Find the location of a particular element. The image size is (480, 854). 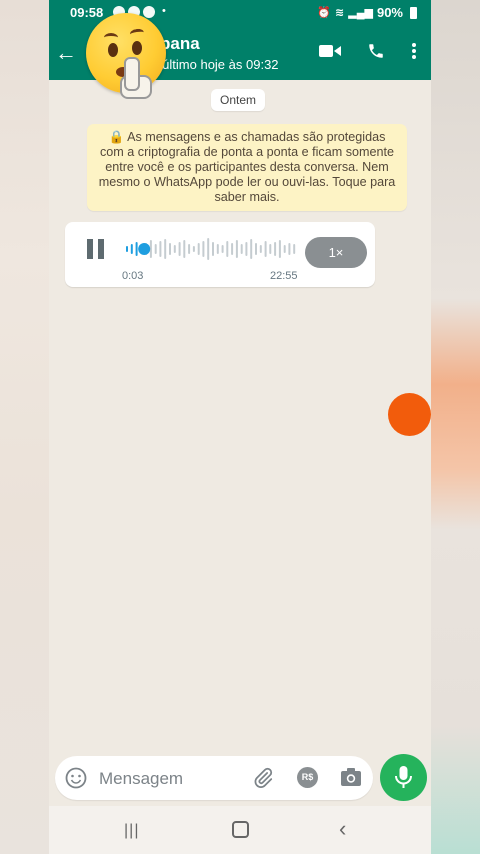

camera-icon is located at coordinates (351, 779).